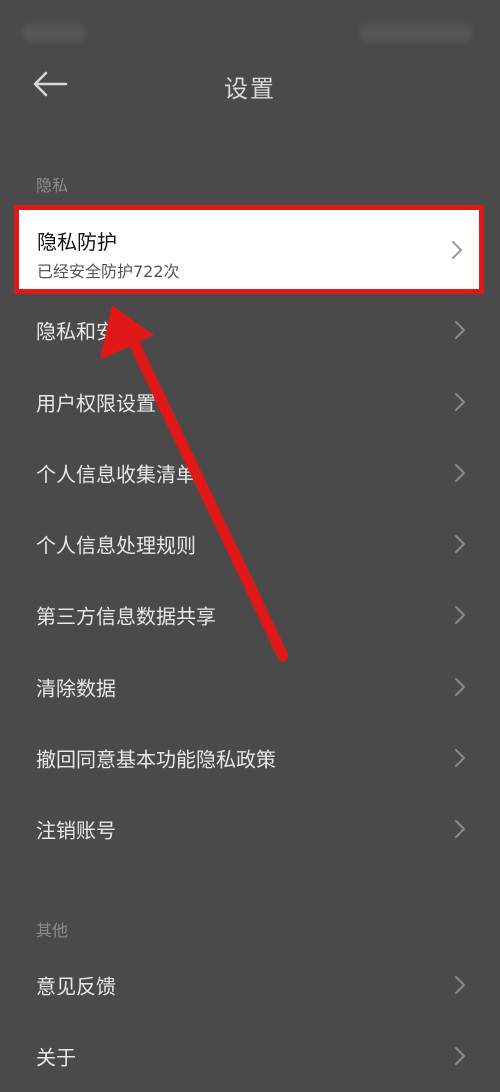 Image resolution: width=500 pixels, height=1092 pixels. What do you see at coordinates (250, 985) in the screenshot?
I see `settings-item-feedback: 意见反馈` at bounding box center [250, 985].